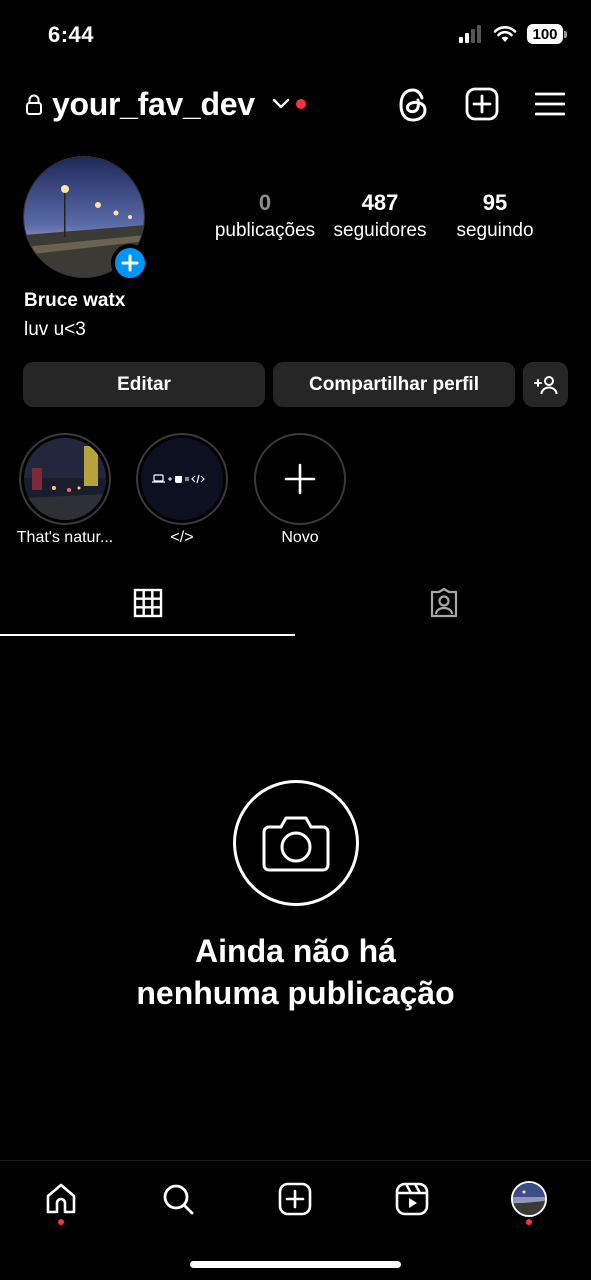 The width and height of the screenshot is (591, 1280). Describe the element at coordinates (300, 537) in the screenshot. I see `highlight-label: Novo` at that location.